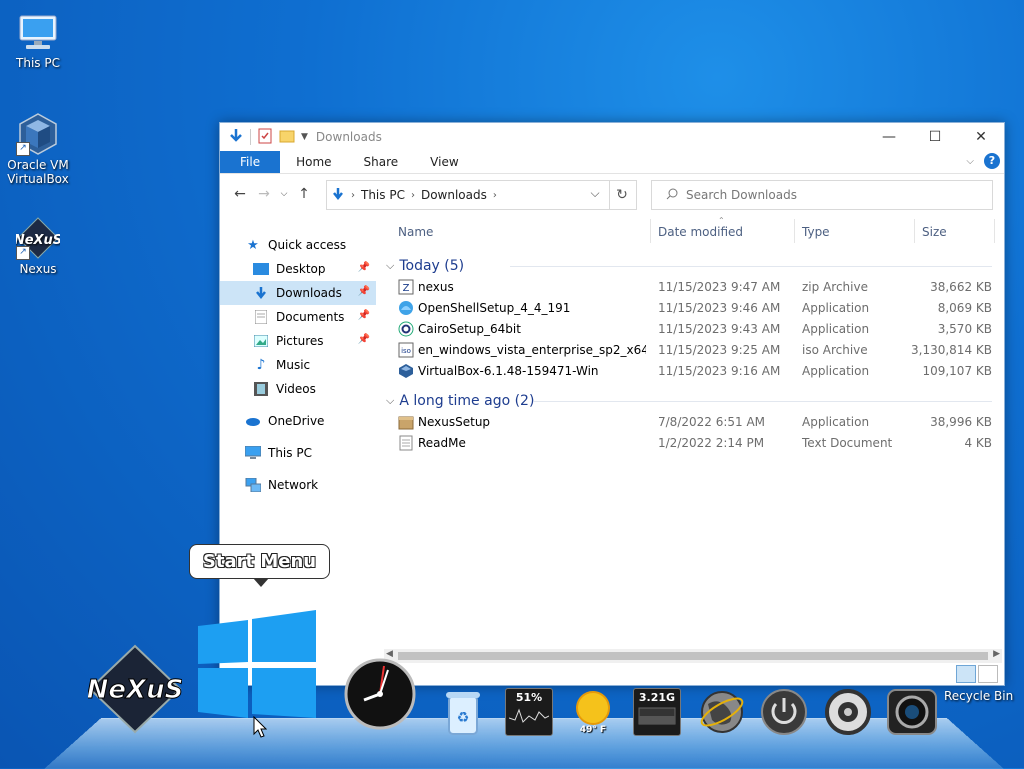 The height and width of the screenshot is (769, 1024). What do you see at coordinates (313, 162) in the screenshot?
I see `tab-home: Home` at bounding box center [313, 162].